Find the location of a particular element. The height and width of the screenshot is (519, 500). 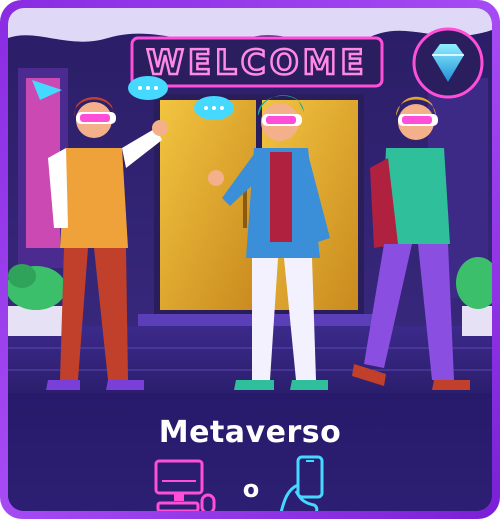

welcome-sign-text: WELCOME is located at coordinates (256, 63).